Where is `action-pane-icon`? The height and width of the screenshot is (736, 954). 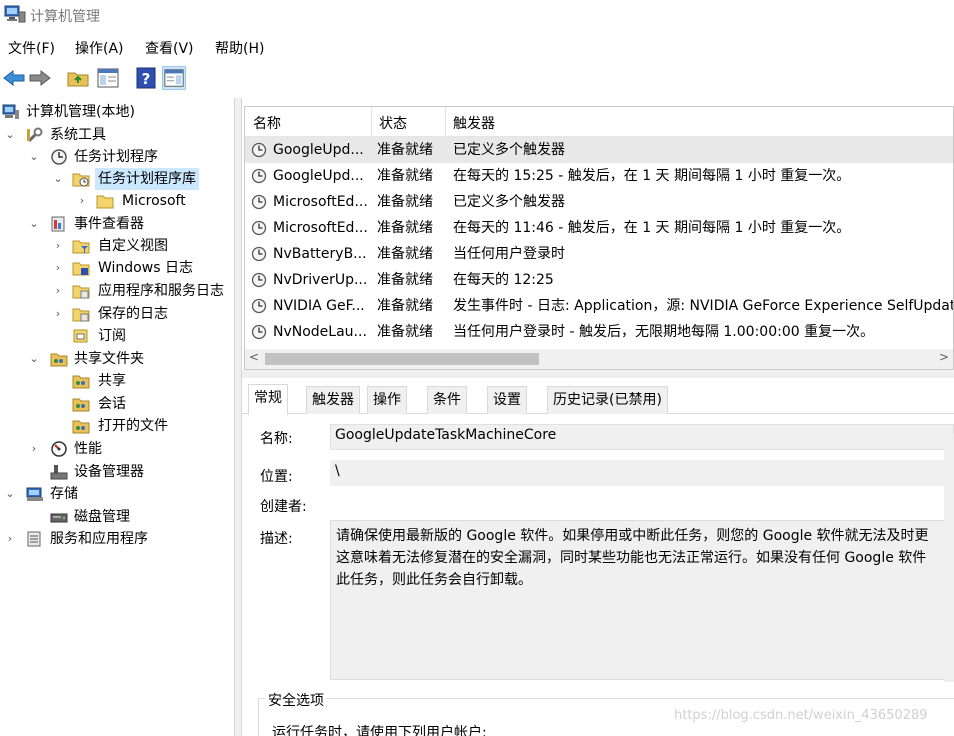
action-pane-icon is located at coordinates (174, 78).